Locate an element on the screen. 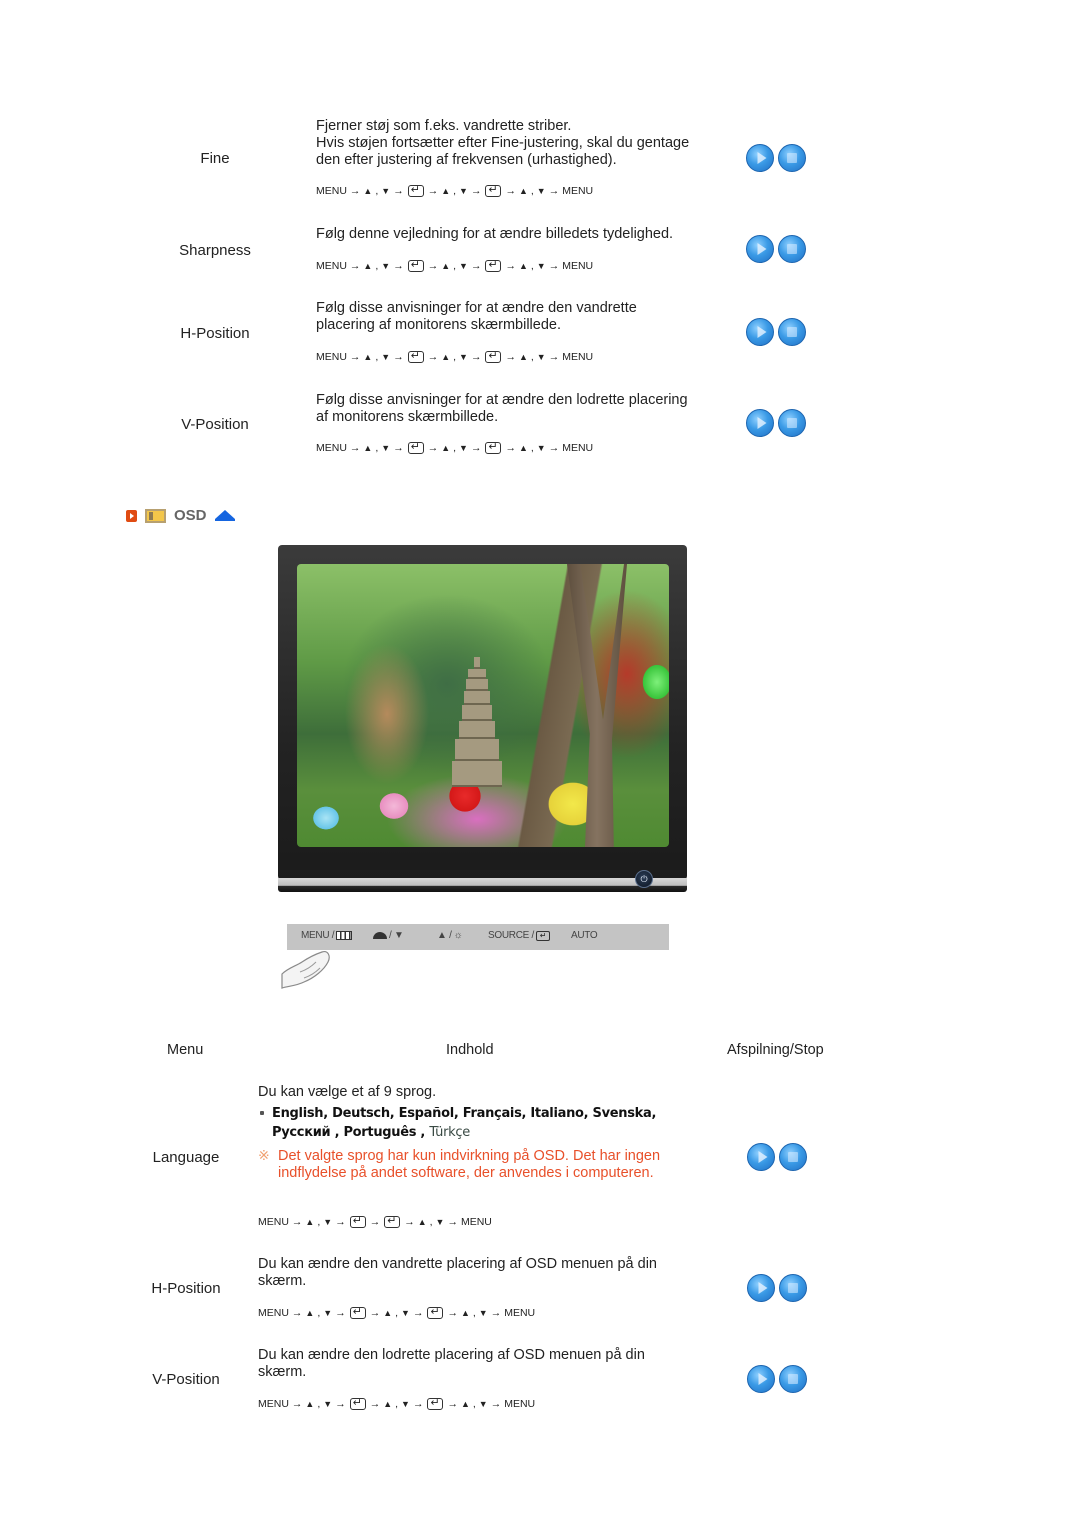  menu-key: MENU / is located at coordinates (327, 935).